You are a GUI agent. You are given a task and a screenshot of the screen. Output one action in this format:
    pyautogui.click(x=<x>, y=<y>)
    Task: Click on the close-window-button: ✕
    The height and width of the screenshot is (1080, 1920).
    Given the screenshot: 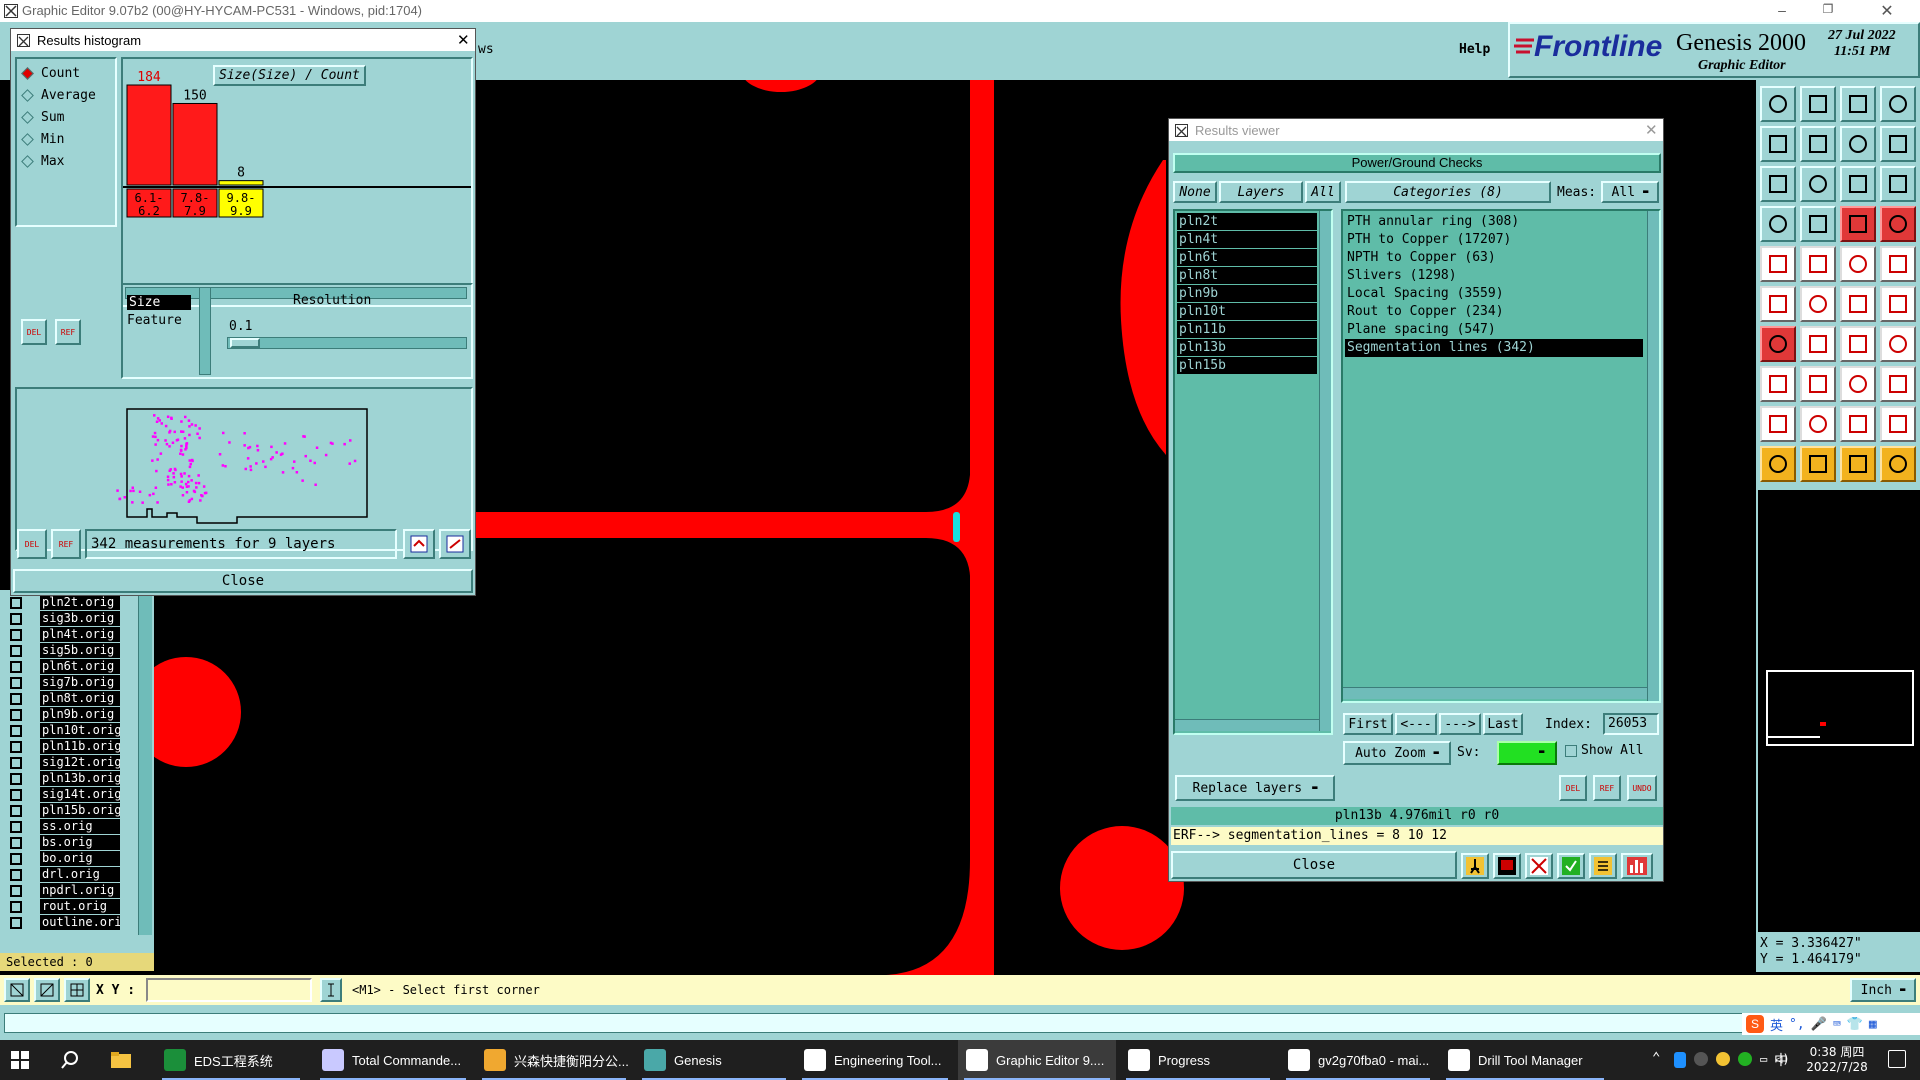 What is the action you would take?
    pyautogui.click(x=1887, y=10)
    